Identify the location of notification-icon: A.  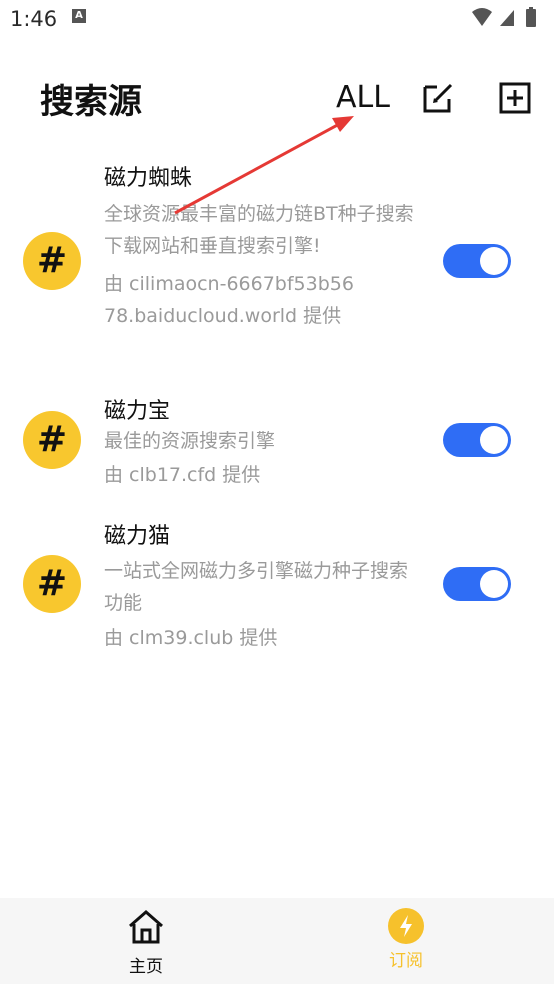
(79, 16).